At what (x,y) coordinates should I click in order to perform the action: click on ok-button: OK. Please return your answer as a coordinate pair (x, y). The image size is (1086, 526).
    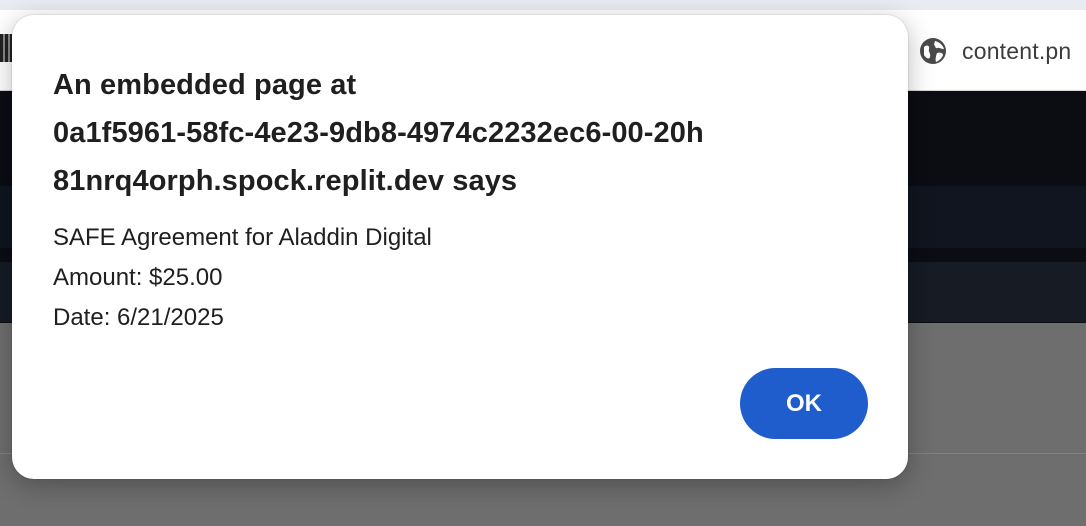
    Looking at the image, I should click on (804, 403).